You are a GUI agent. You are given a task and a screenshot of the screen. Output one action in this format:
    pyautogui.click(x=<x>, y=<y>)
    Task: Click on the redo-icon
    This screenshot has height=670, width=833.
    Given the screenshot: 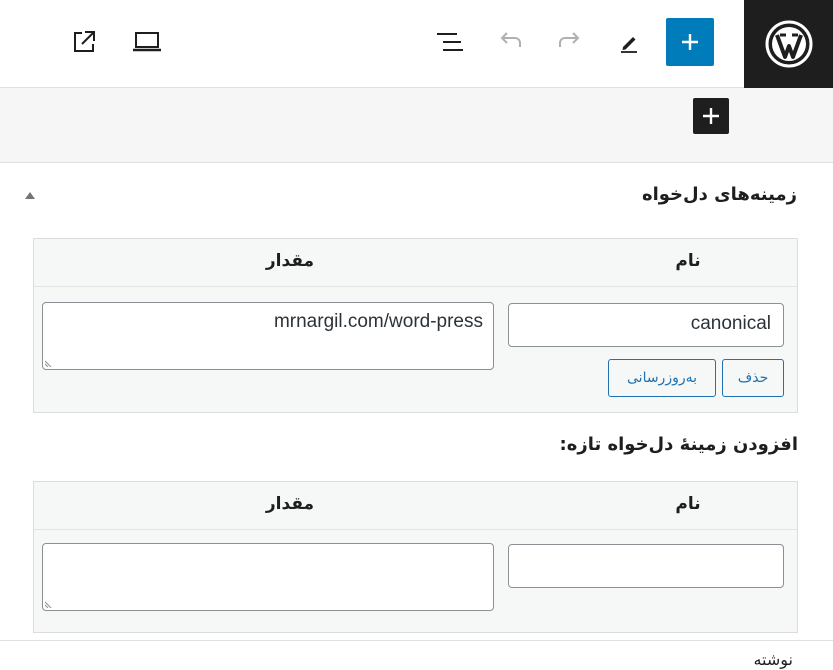 What is the action you would take?
    pyautogui.click(x=569, y=39)
    